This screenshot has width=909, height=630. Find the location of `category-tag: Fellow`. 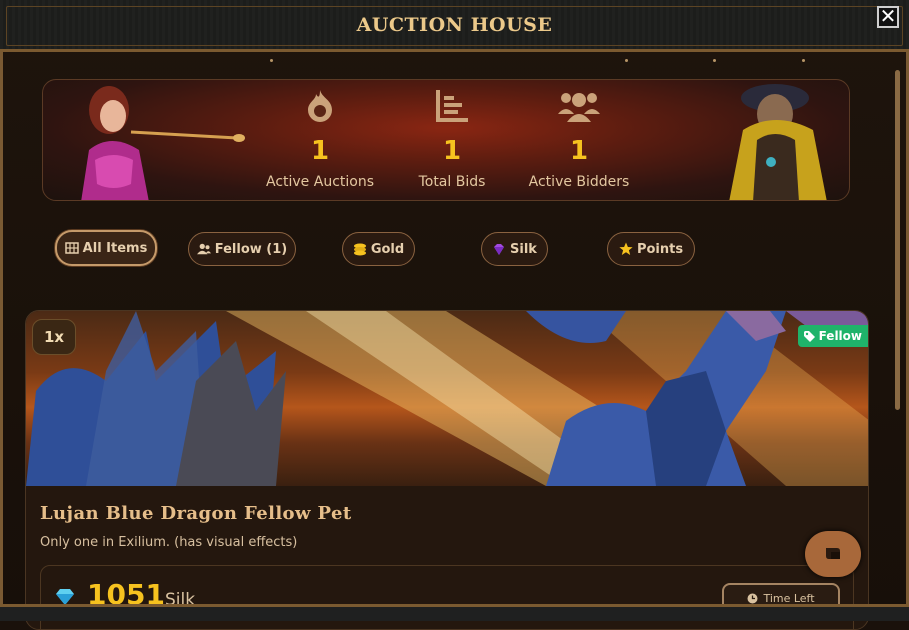

category-tag: Fellow is located at coordinates (832, 336).